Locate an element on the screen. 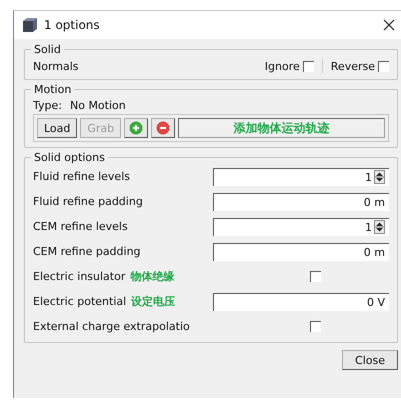  field-label: Electric potential is located at coordinates (79, 301).